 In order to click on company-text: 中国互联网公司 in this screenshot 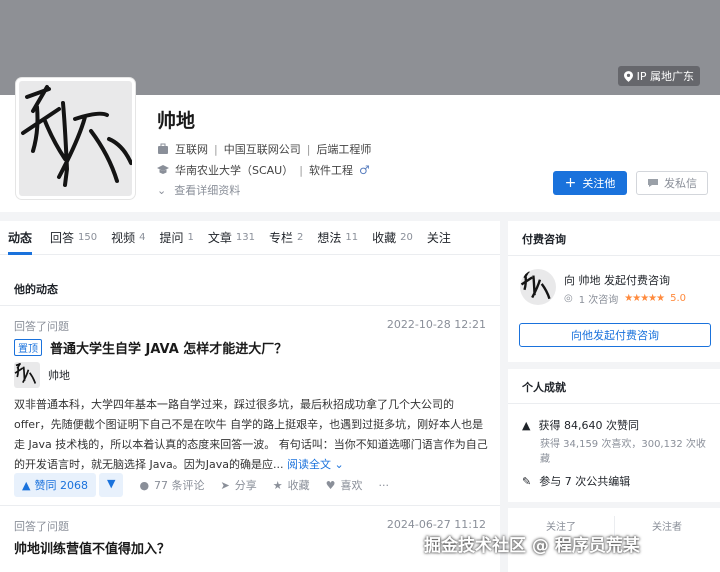, I will do `click(262, 149)`.